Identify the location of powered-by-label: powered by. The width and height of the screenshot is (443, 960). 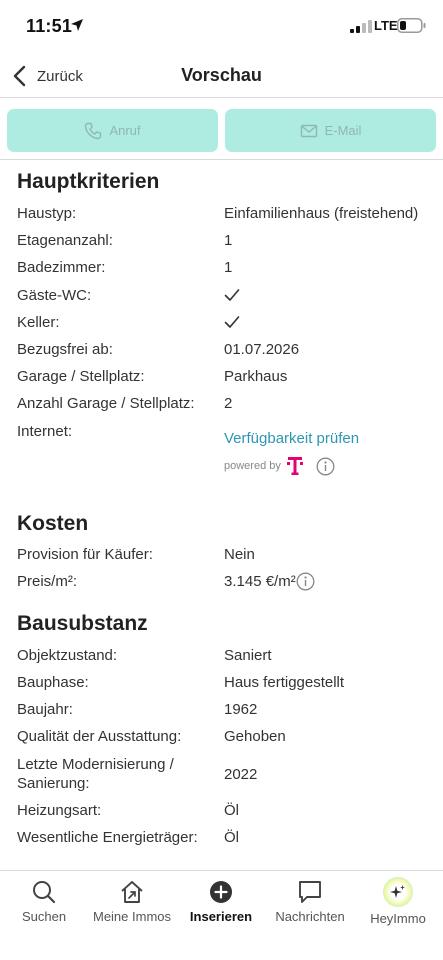
(252, 466).